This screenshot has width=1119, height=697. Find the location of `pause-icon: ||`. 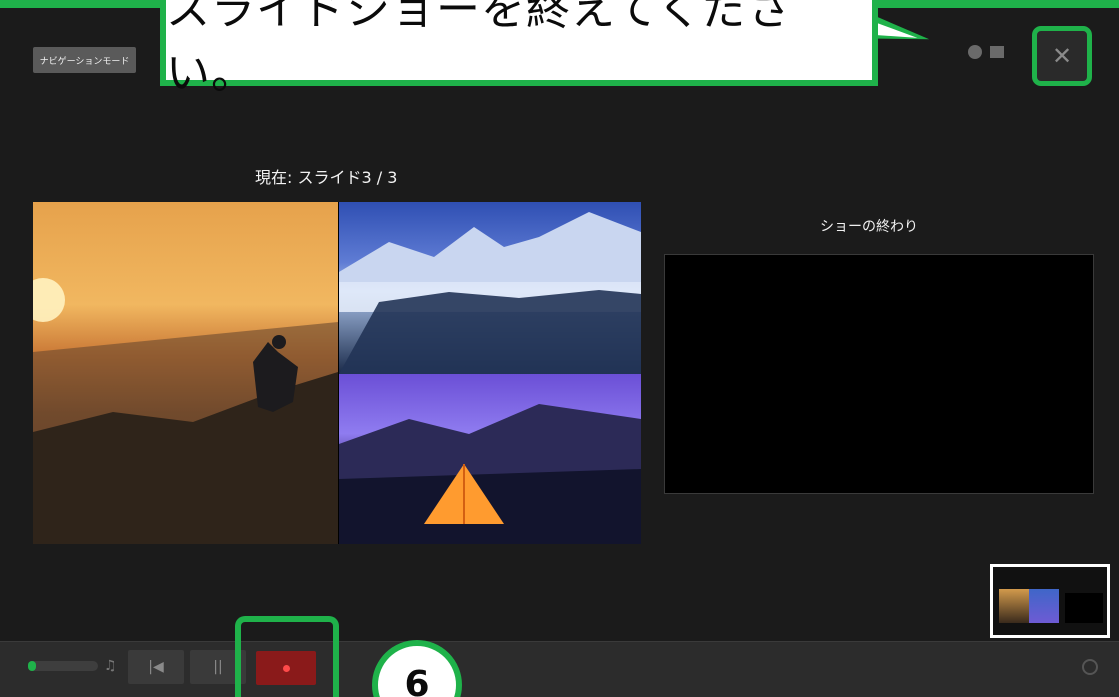

pause-icon: || is located at coordinates (218, 667).